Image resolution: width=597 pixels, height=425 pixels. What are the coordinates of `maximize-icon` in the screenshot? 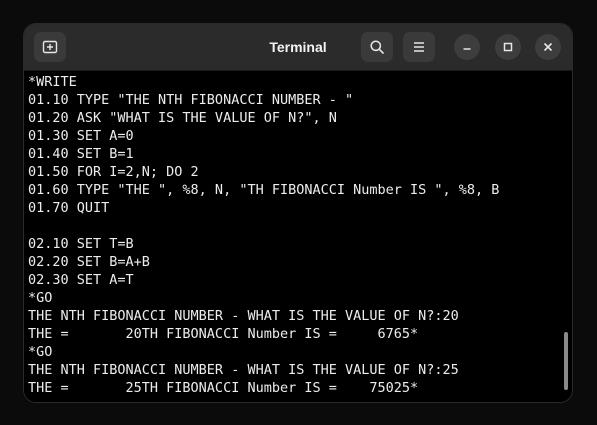 It's located at (508, 47).